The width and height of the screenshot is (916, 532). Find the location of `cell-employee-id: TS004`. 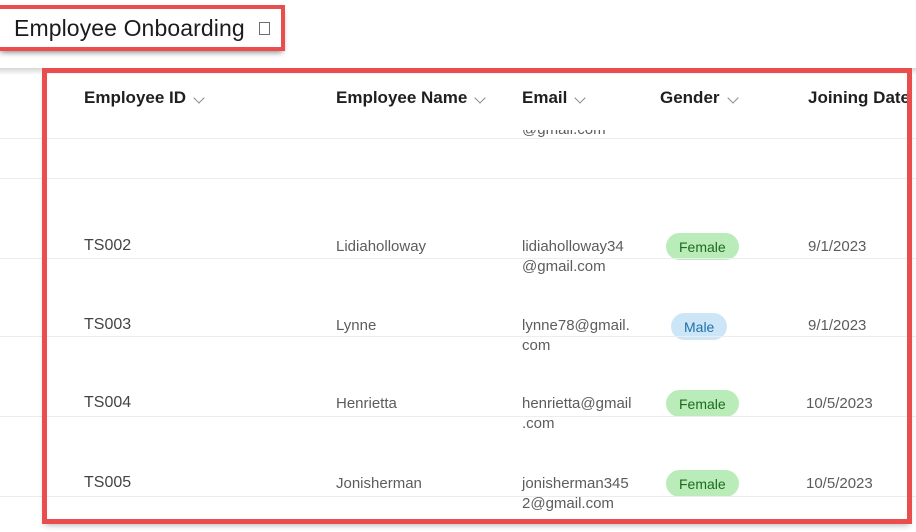

cell-employee-id: TS004 is located at coordinates (108, 402).